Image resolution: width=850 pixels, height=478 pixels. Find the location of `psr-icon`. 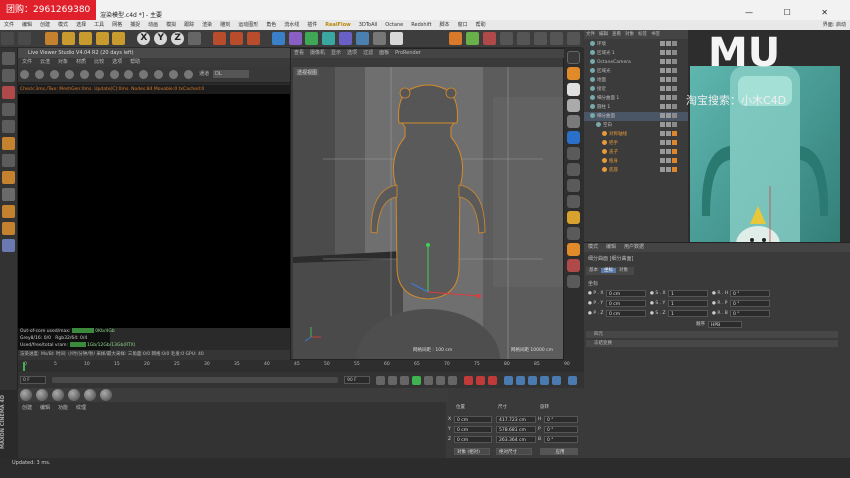

psr-icon is located at coordinates (573, 217).